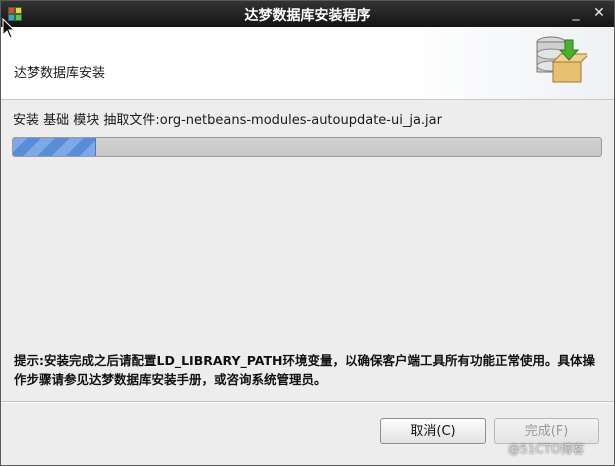  Describe the element at coordinates (9, 28) in the screenshot. I see `mouse-cursor-icon` at that location.